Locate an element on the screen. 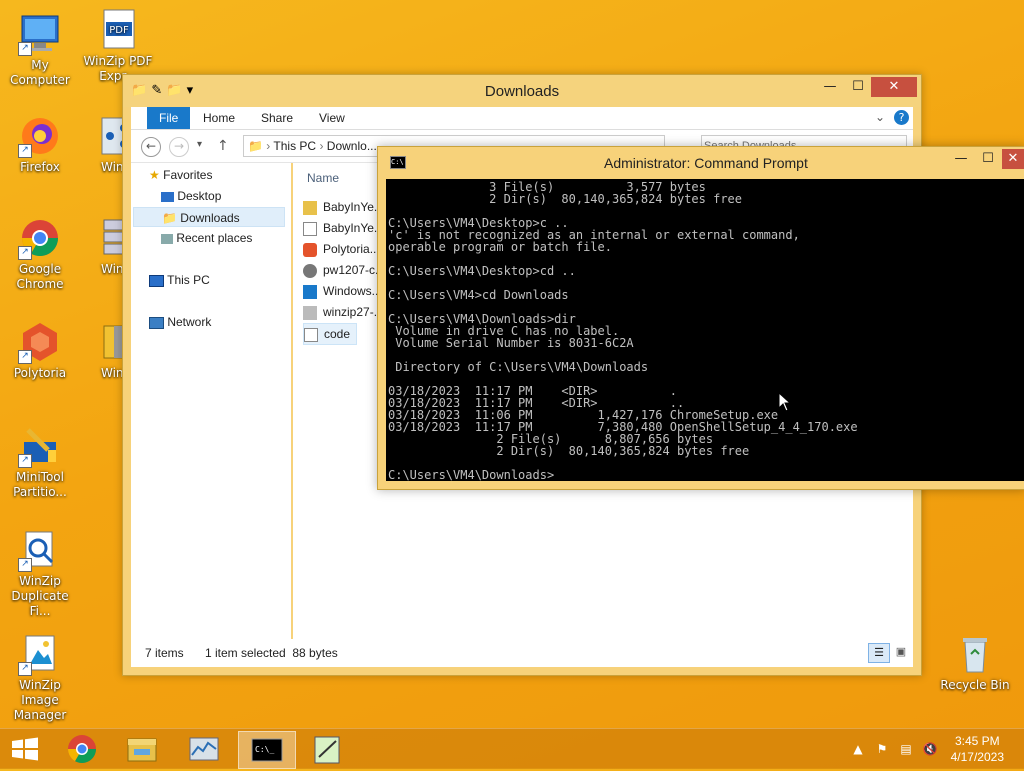 This screenshot has height=771, width=1024. chevron-down-icon: ⌄ is located at coordinates (880, 117).